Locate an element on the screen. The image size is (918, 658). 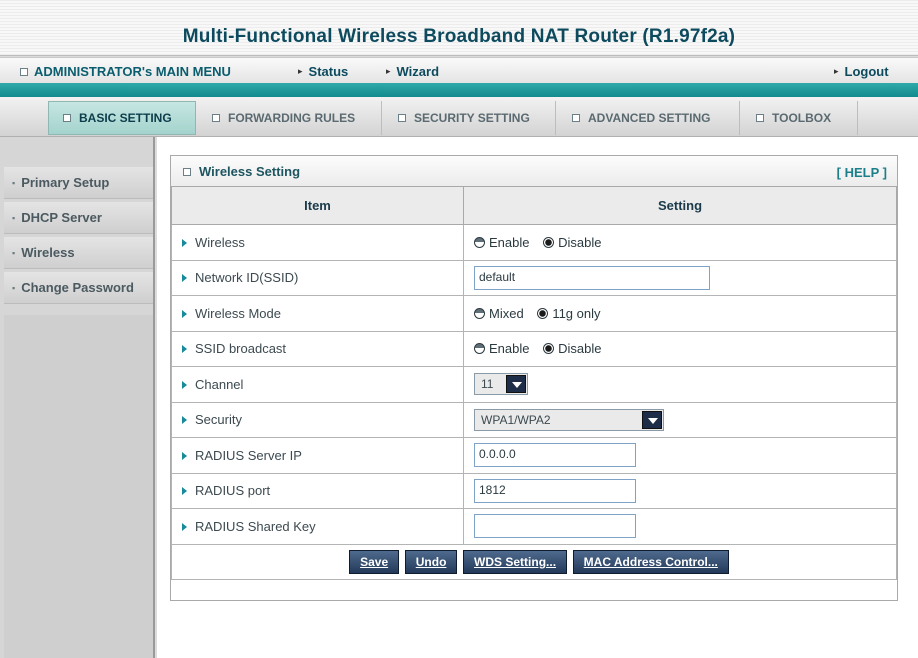
column-header-item: Item is located at coordinates (317, 205).